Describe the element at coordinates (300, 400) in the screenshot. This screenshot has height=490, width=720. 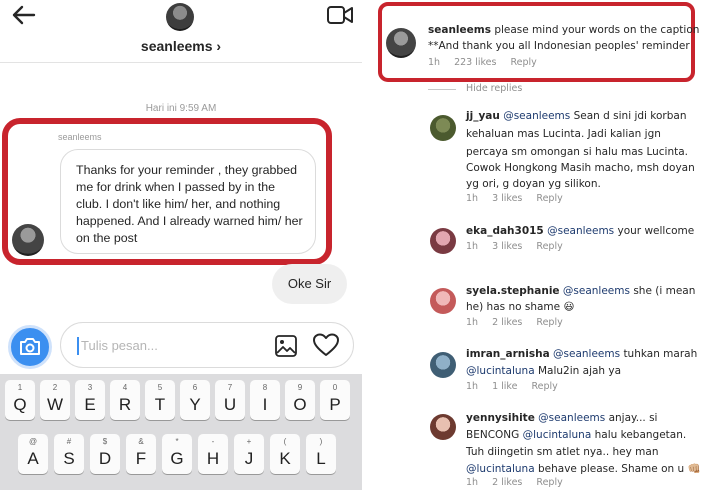
I see `key-o: 9O` at that location.